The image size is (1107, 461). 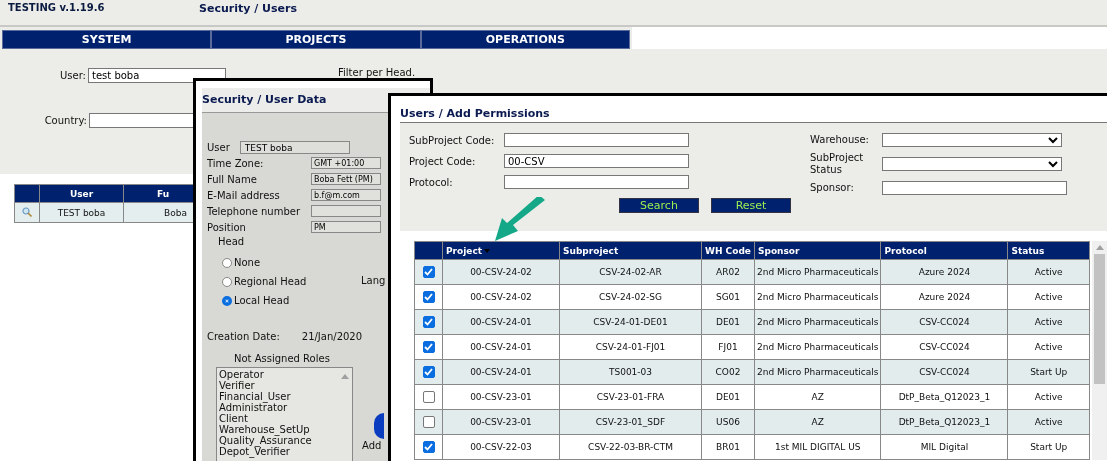 I want to click on scroll-thumb, so click(x=1099, y=319).